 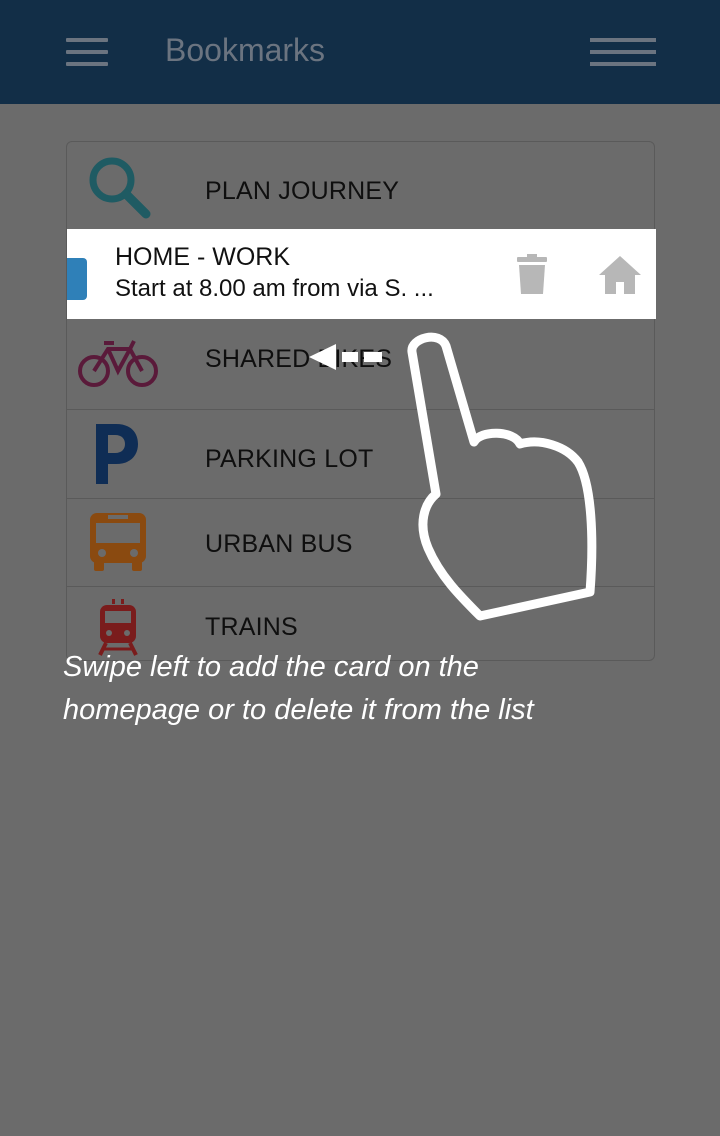 What do you see at coordinates (345, 357) in the screenshot?
I see `swipe-left-arrow-icon` at bounding box center [345, 357].